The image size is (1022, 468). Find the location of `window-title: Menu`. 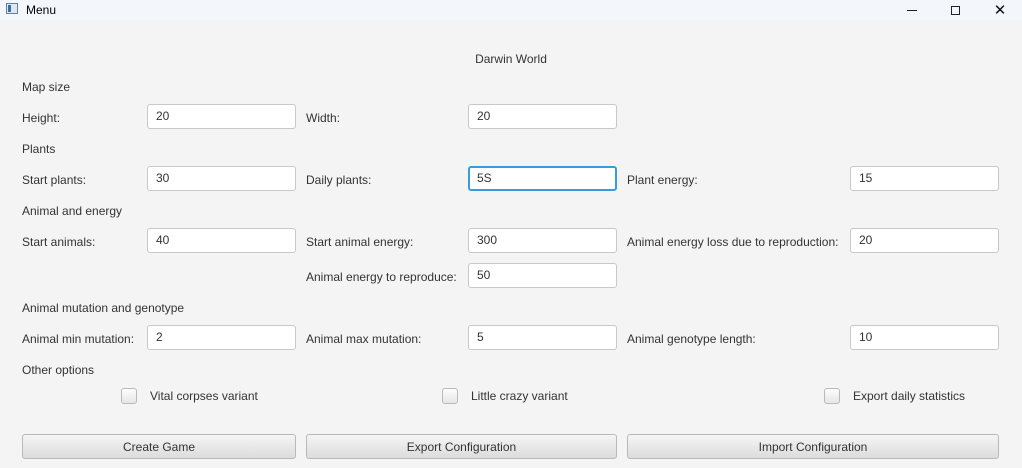

window-title: Menu is located at coordinates (41, 10).